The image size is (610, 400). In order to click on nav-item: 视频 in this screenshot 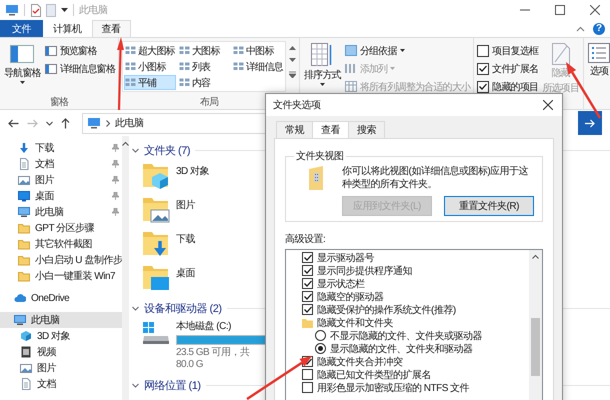, I will do `click(61, 352)`.